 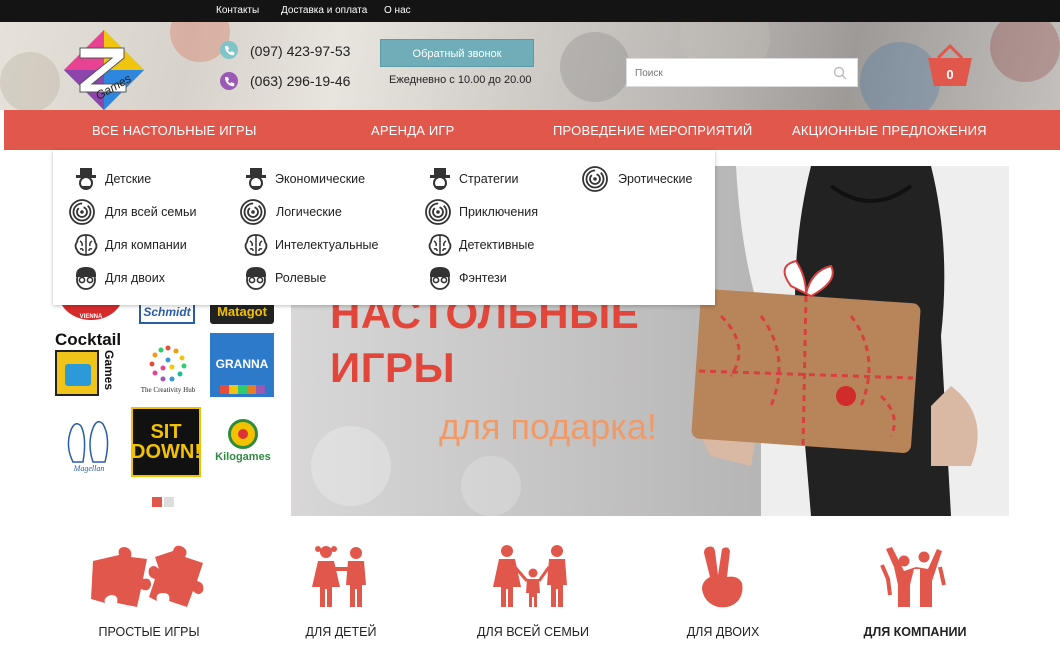 I want to click on kids-icon, so click(x=339, y=576).